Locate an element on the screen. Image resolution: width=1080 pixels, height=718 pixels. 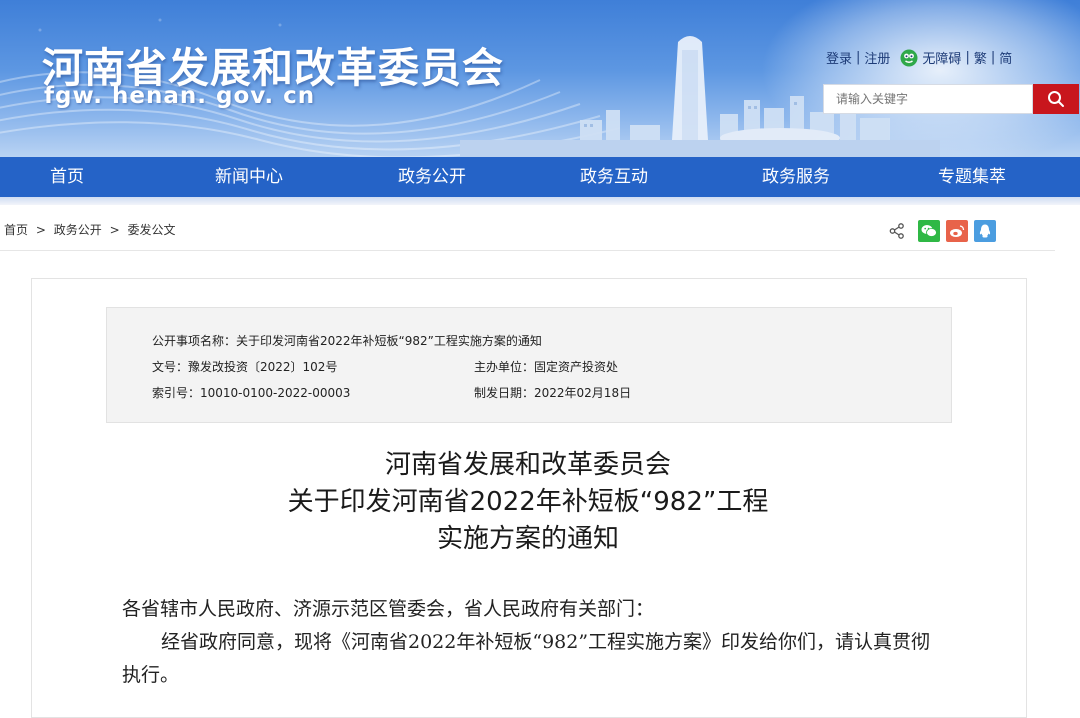
weibo-icon is located at coordinates (957, 231).